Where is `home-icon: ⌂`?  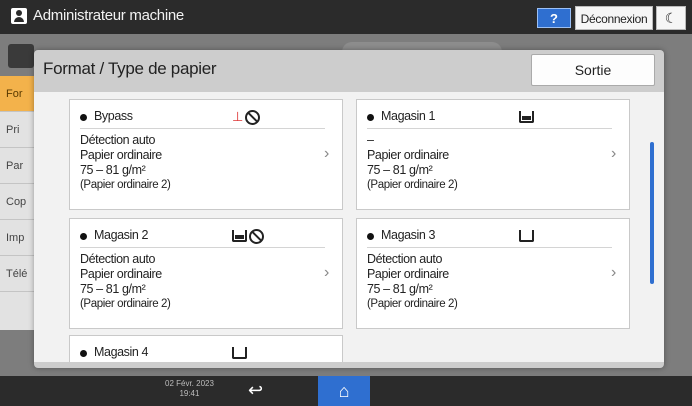
home-icon: ⌂ is located at coordinates (344, 391).